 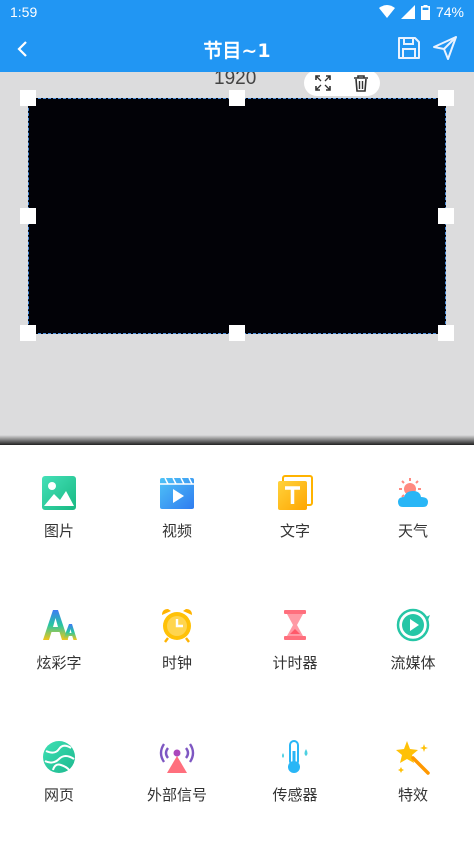 I want to click on webpage-icon, so click(x=59, y=757).